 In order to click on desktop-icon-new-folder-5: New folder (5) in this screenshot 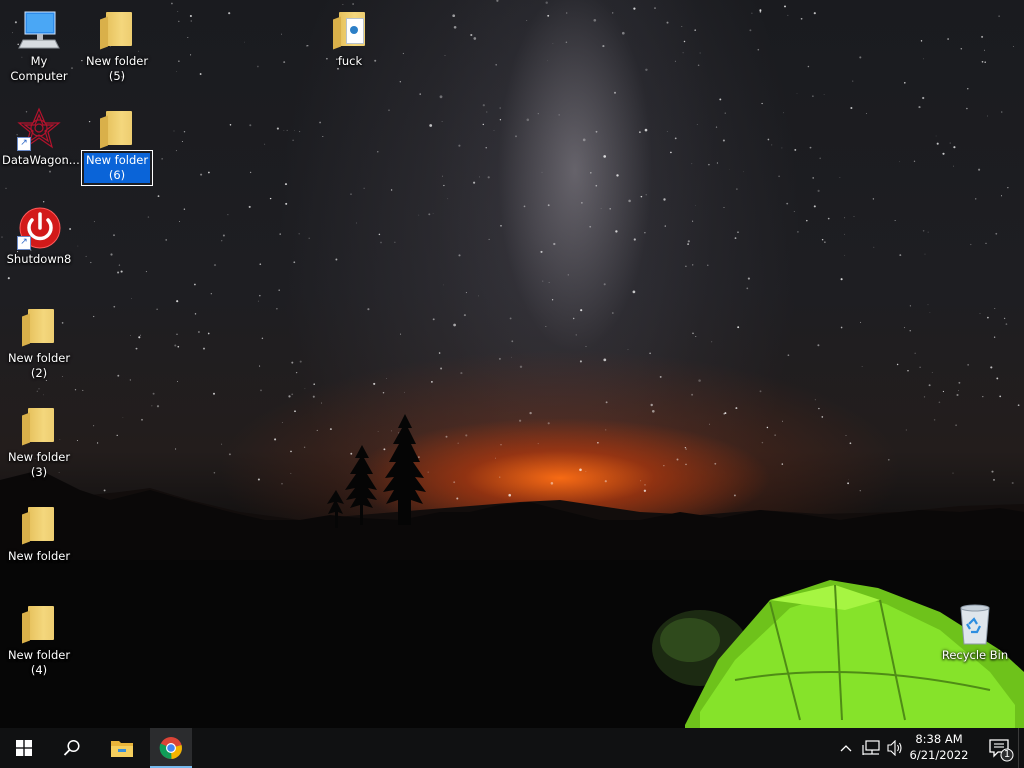, I will do `click(117, 46)`.